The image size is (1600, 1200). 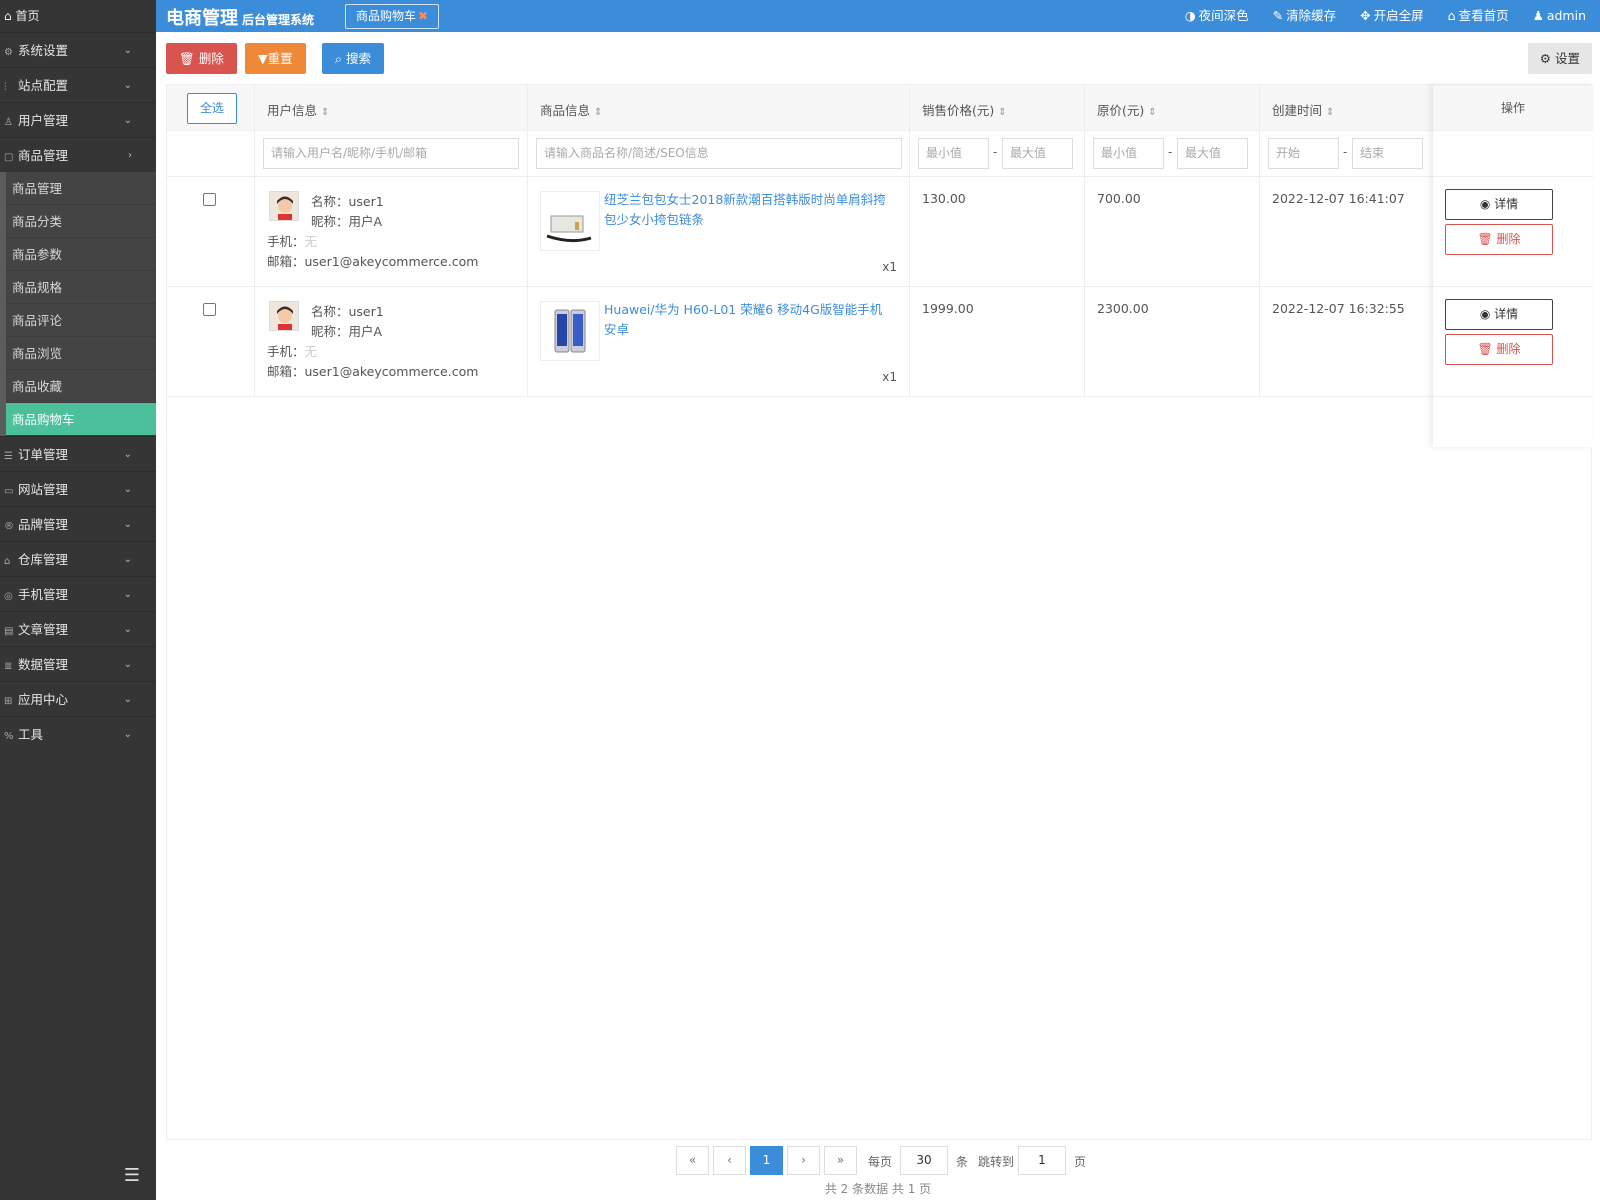 I want to click on range-dash: -, so click(x=995, y=152).